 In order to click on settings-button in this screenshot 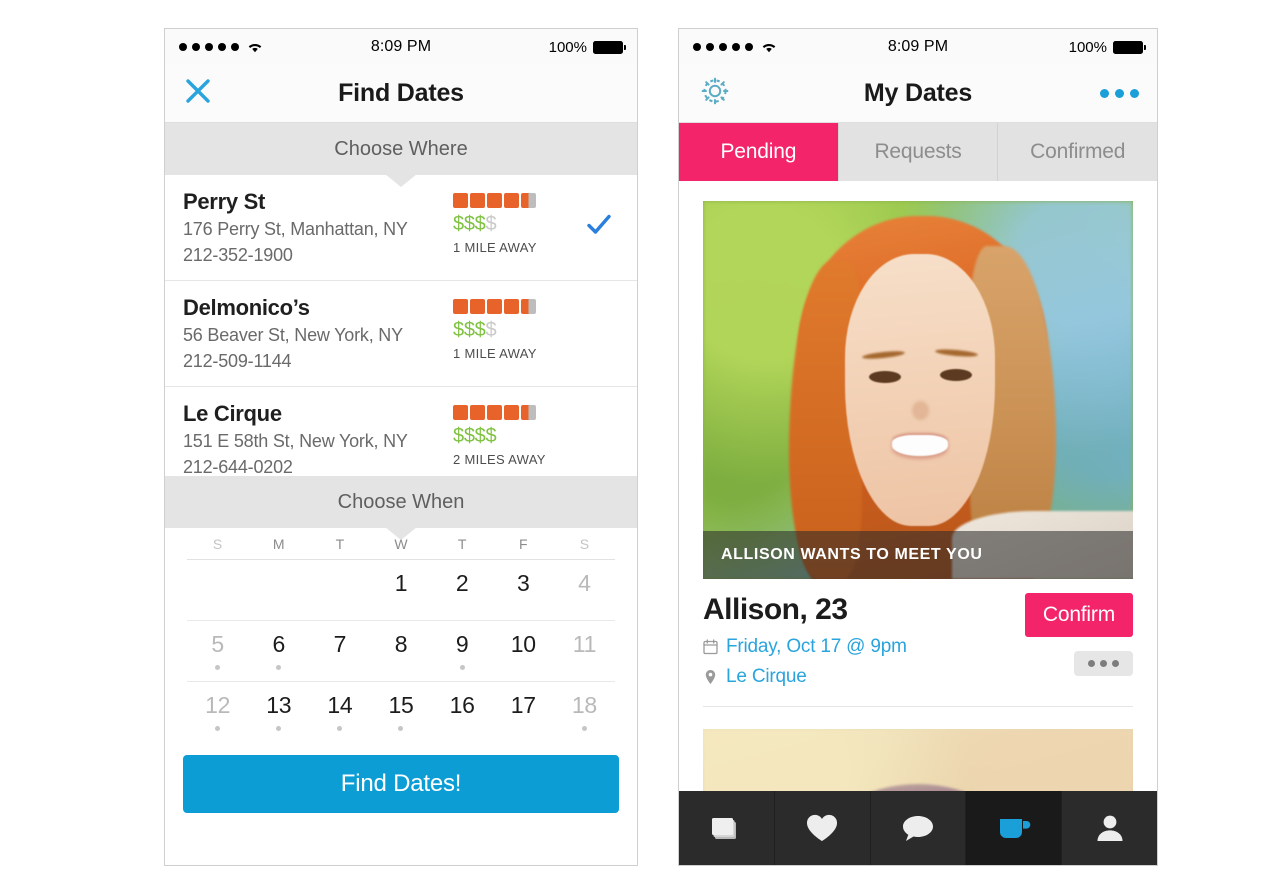, I will do `click(715, 93)`.